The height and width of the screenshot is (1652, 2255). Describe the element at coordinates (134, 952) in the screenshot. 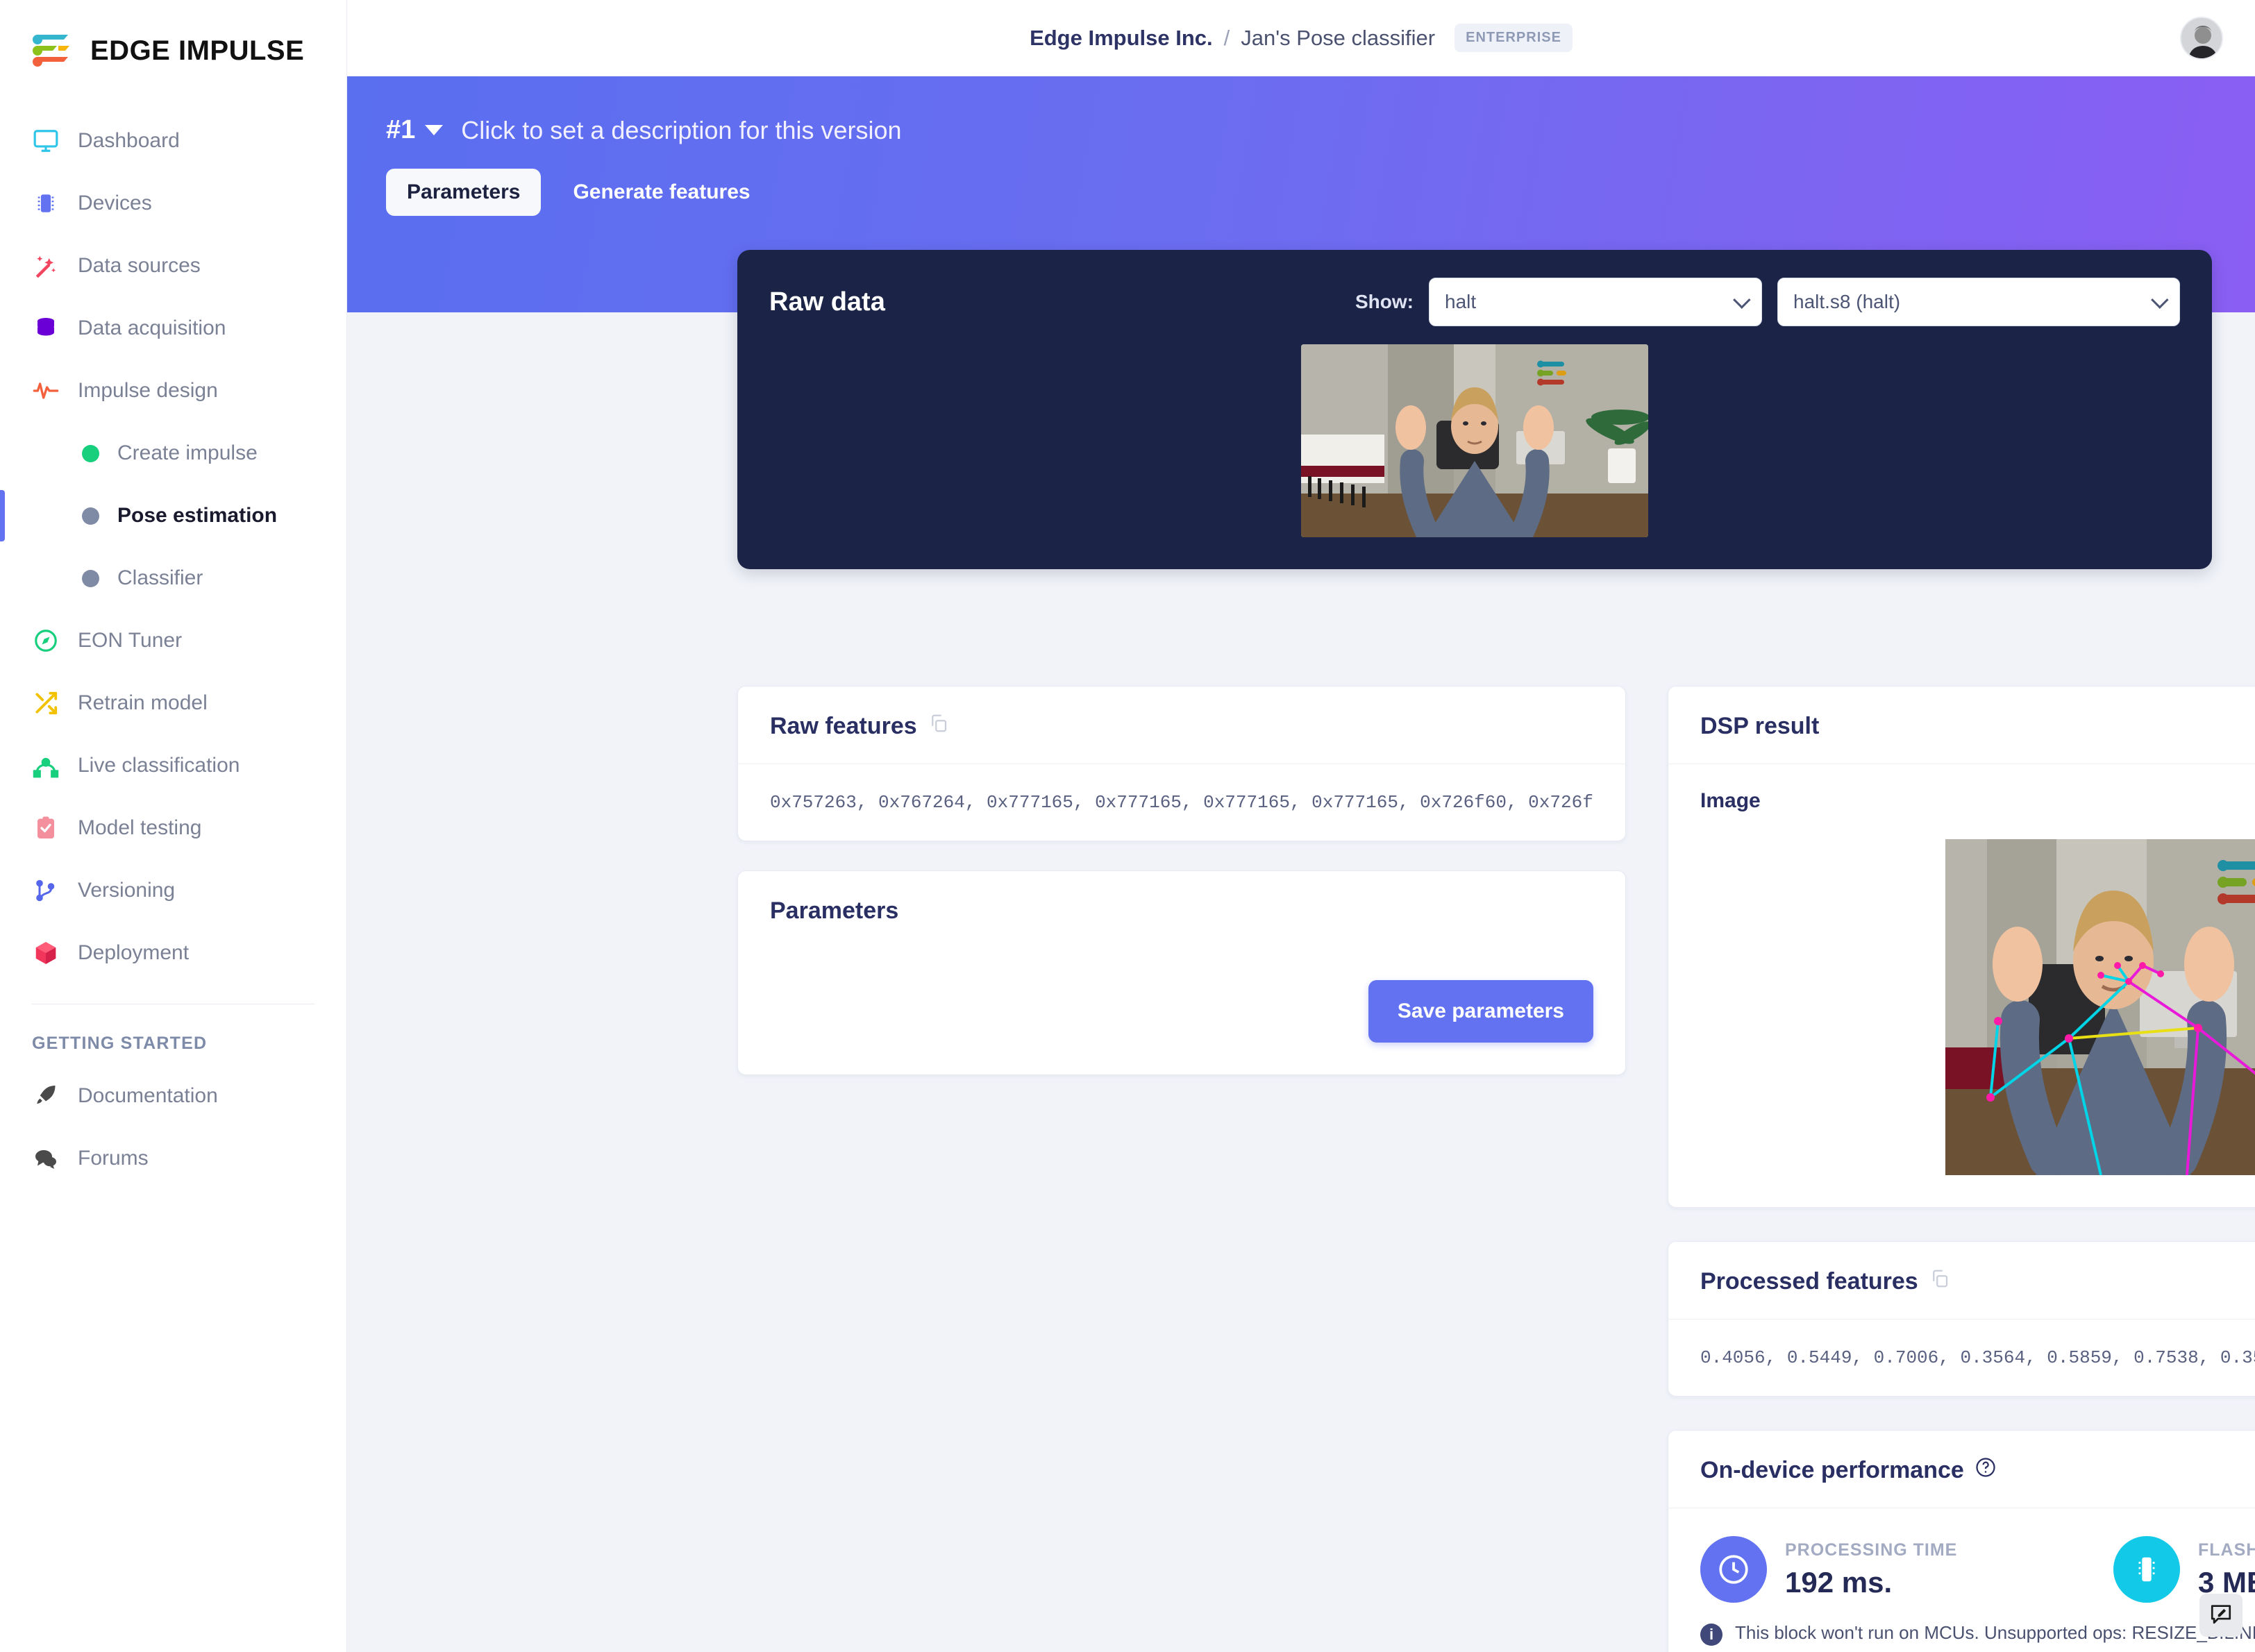

I see `sidebar-item-label: Deployment` at that location.